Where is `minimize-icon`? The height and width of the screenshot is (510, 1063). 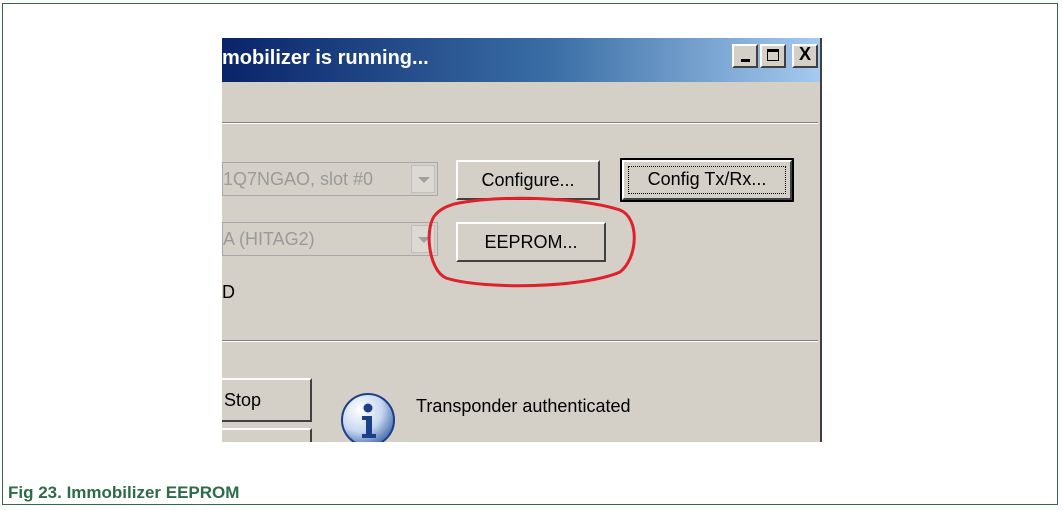
minimize-icon is located at coordinates (745, 56).